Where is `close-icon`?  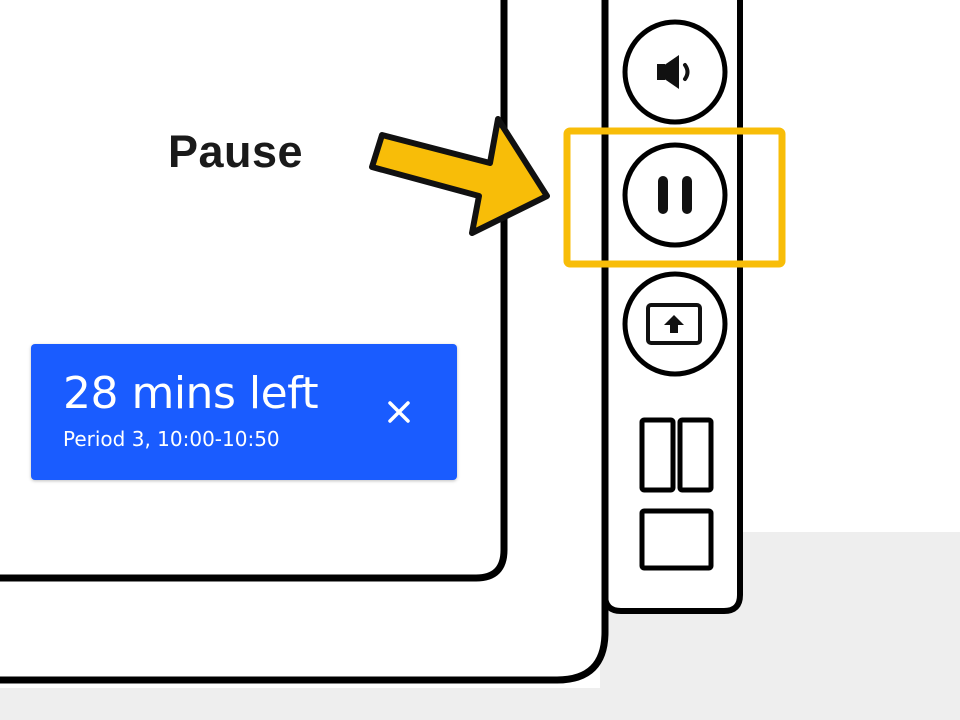
close-icon is located at coordinates (399, 412).